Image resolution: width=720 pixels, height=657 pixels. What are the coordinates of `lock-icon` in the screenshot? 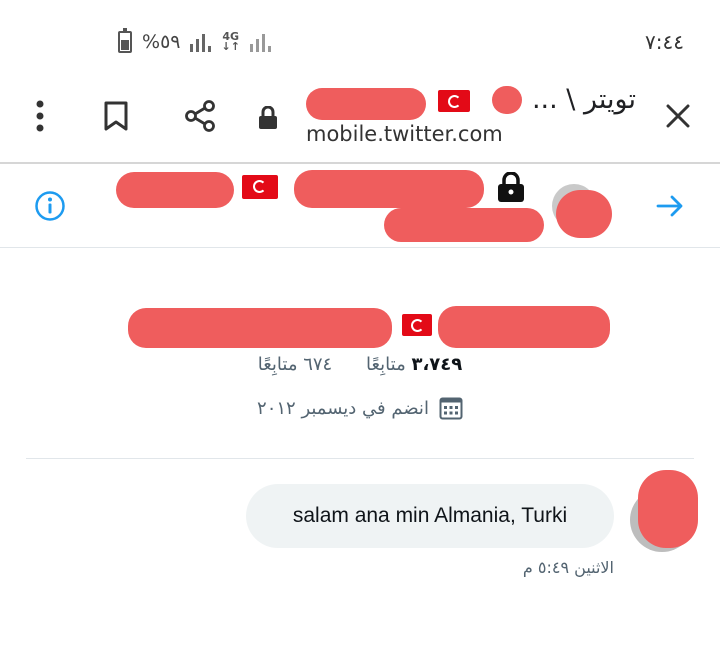 It's located at (268, 118).